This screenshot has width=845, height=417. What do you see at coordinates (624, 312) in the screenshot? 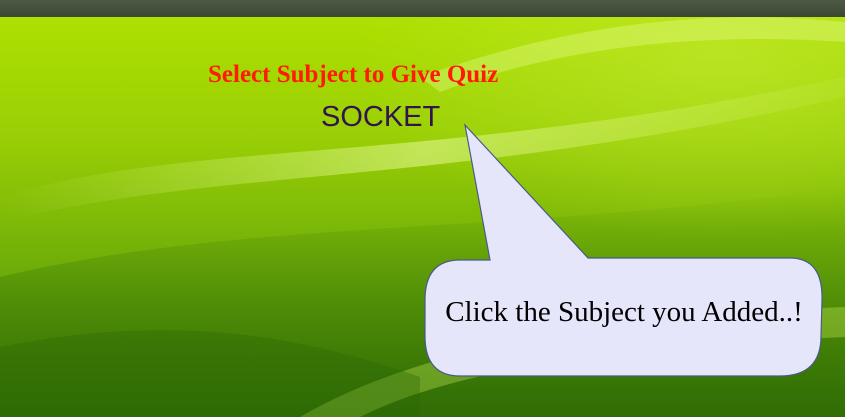
I see `callout-text: Click the Subject you Added..!` at bounding box center [624, 312].